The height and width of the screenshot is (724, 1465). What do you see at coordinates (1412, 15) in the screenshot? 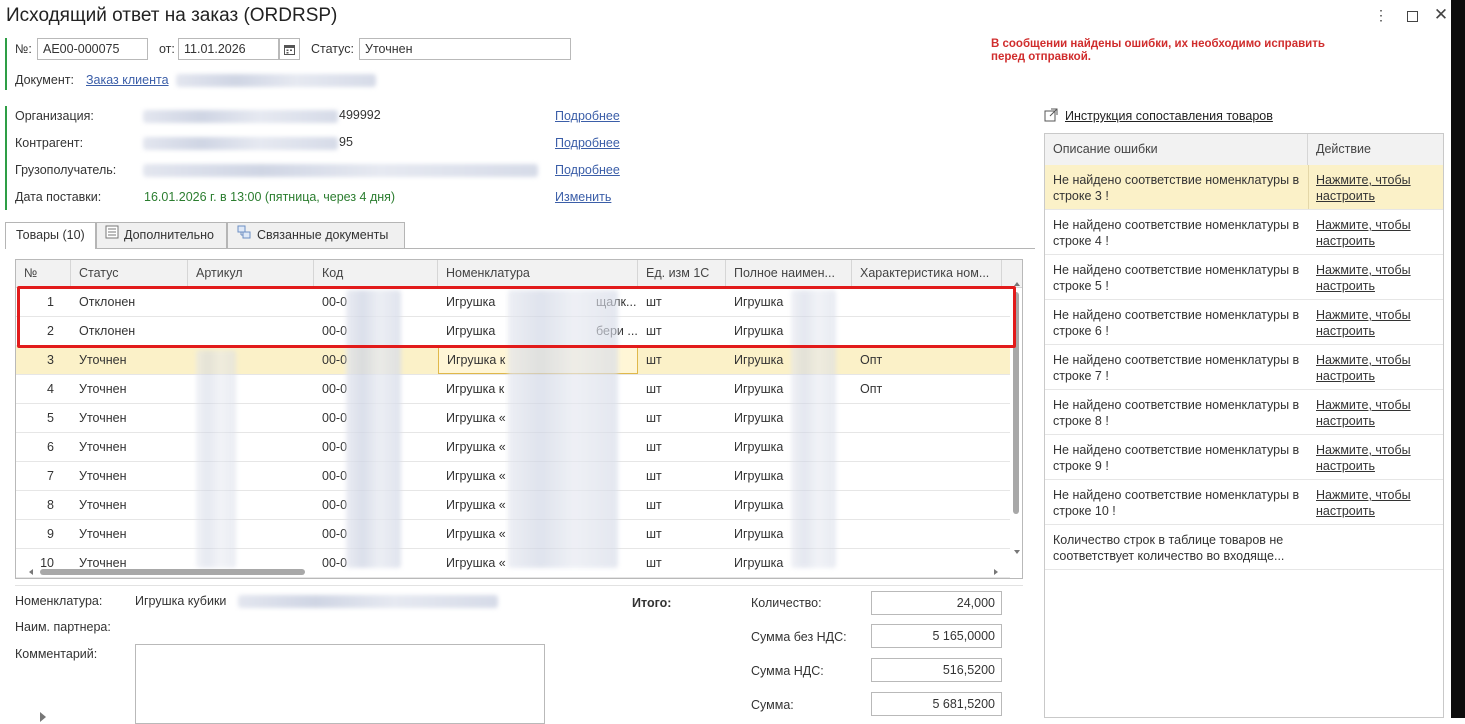
I see `maximize-icon` at bounding box center [1412, 15].